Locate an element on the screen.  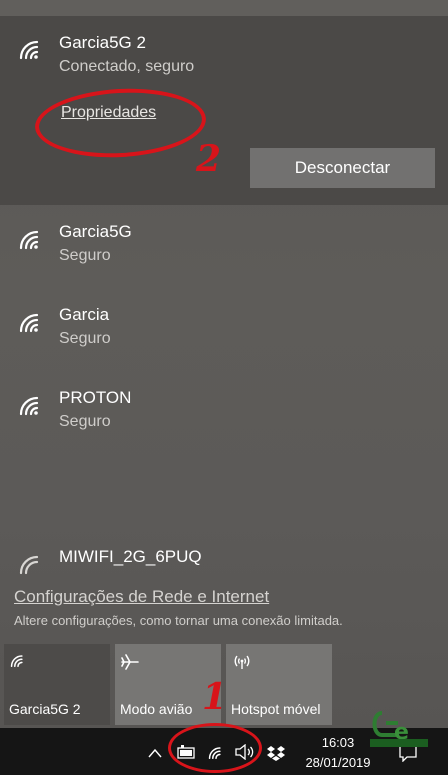
network-name: Garcia is located at coordinates (84, 314).